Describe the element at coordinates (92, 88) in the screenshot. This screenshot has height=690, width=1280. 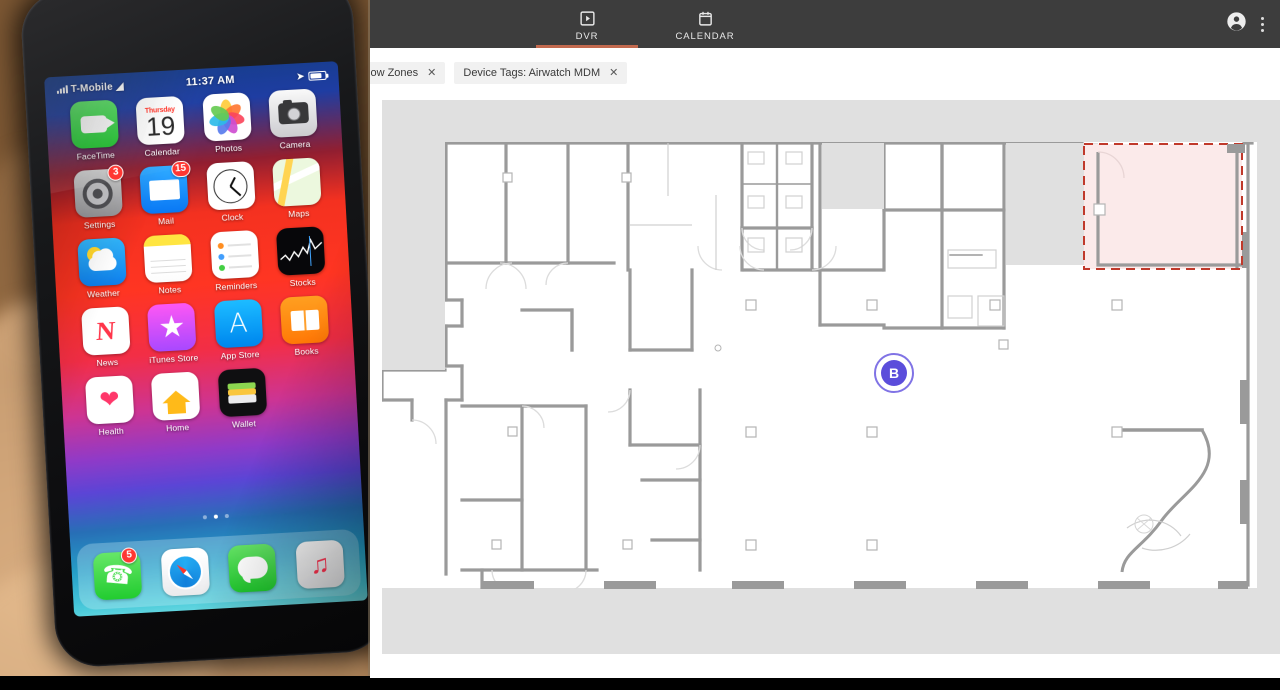
I see `carrier-label: T-Mobile` at that location.